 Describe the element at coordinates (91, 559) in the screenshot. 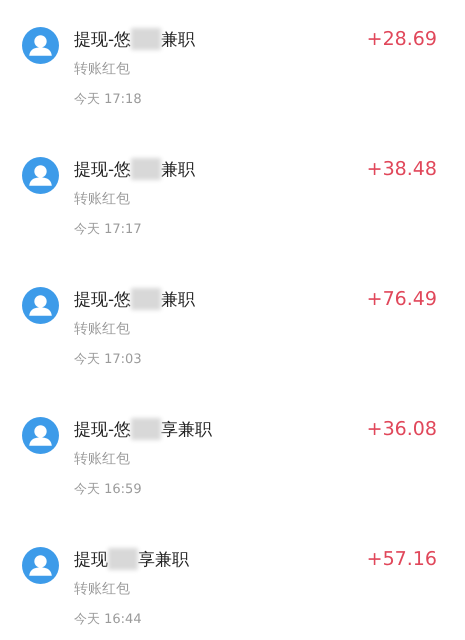

I see `transaction-title: 提现` at that location.